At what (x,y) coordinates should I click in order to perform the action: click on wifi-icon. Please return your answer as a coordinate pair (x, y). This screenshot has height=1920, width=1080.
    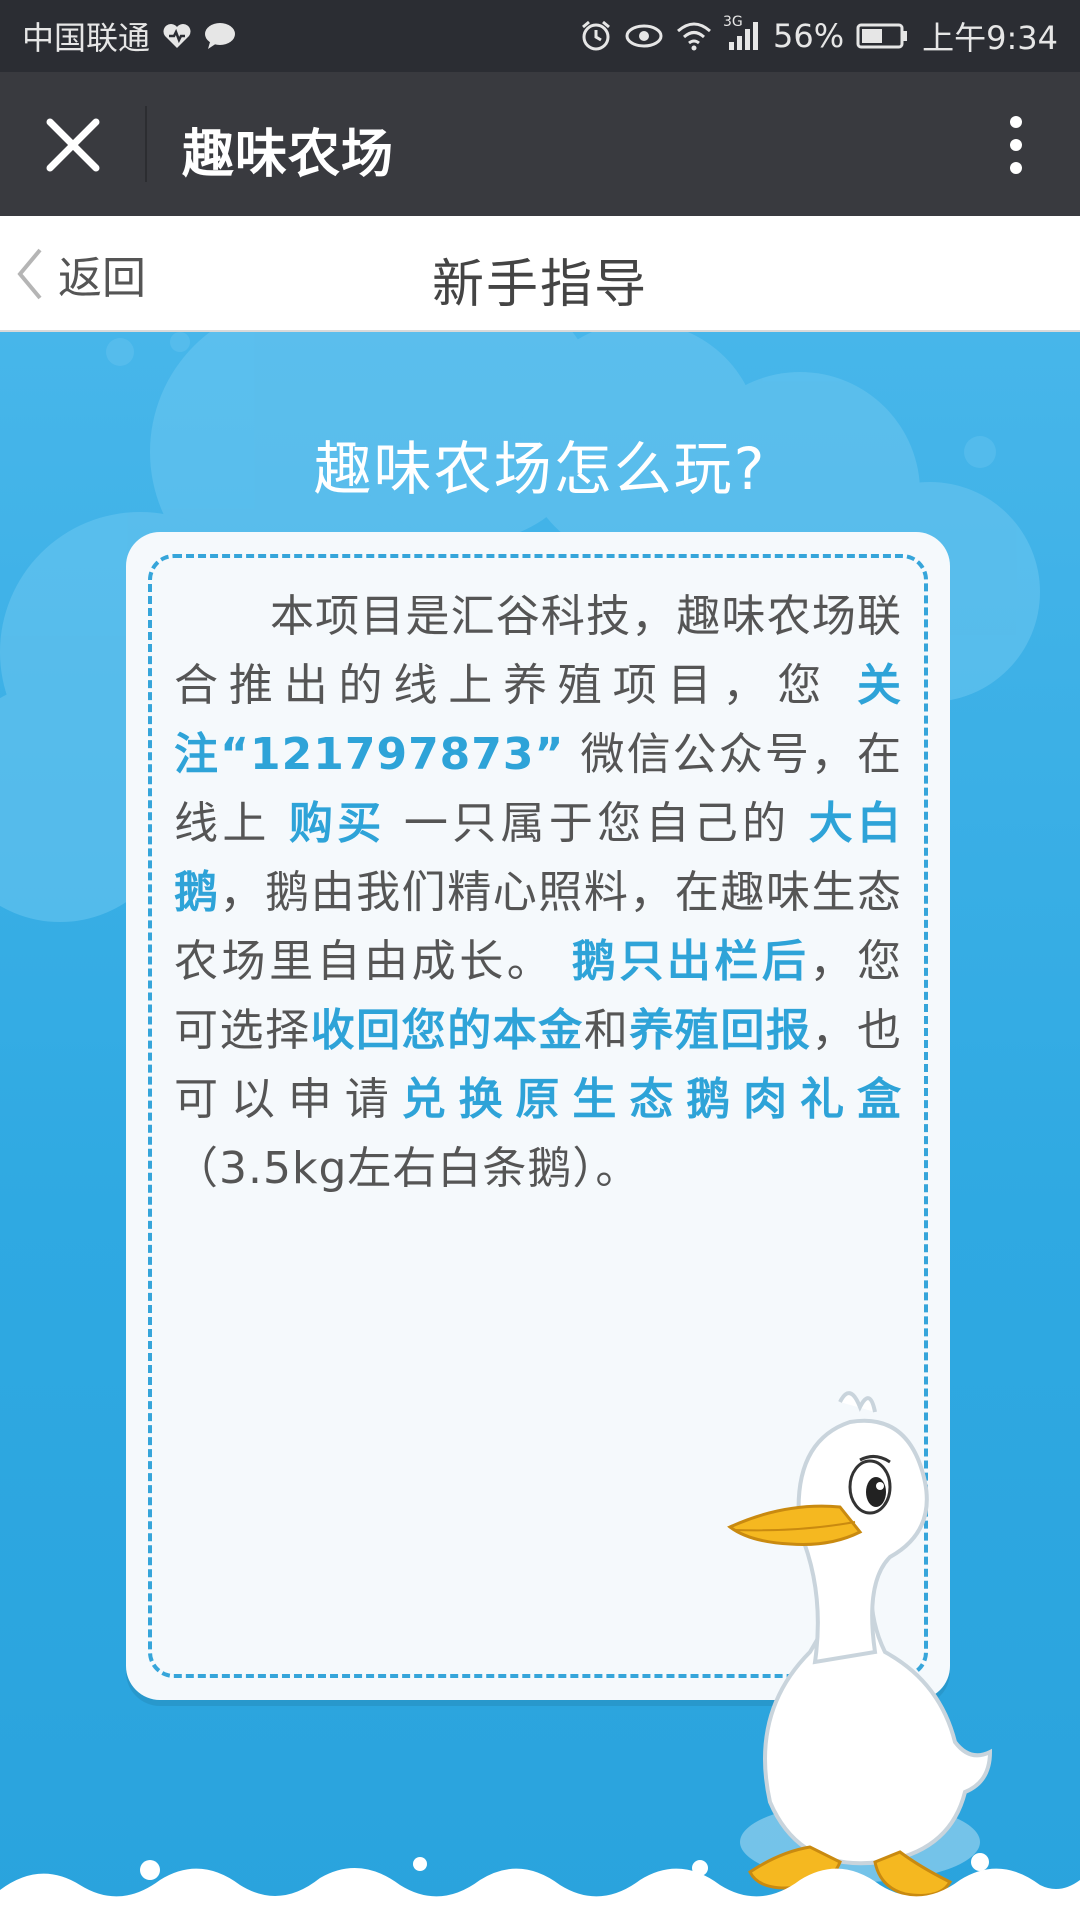
    Looking at the image, I should click on (694, 36).